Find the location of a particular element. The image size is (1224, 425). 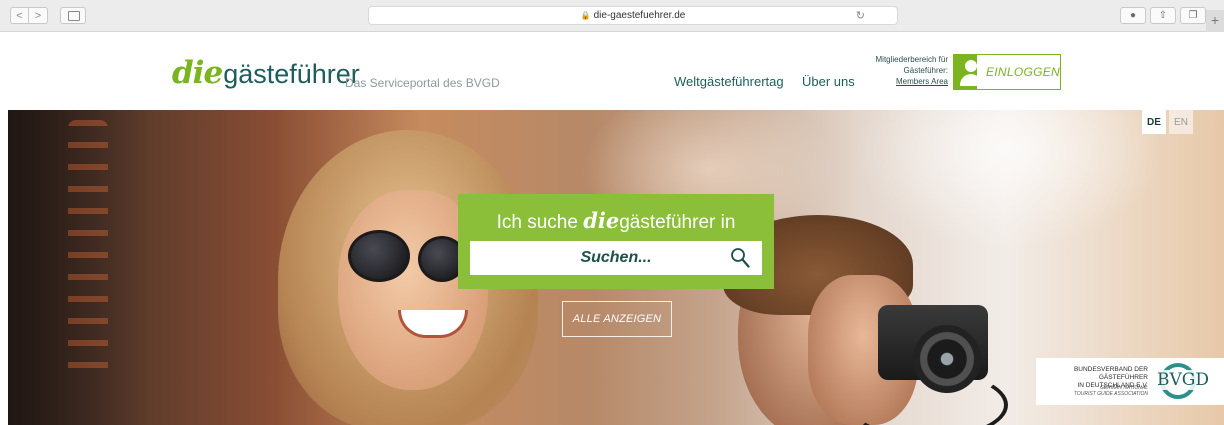

show-all-button: ALLE ANZEIGEN is located at coordinates (617, 319).